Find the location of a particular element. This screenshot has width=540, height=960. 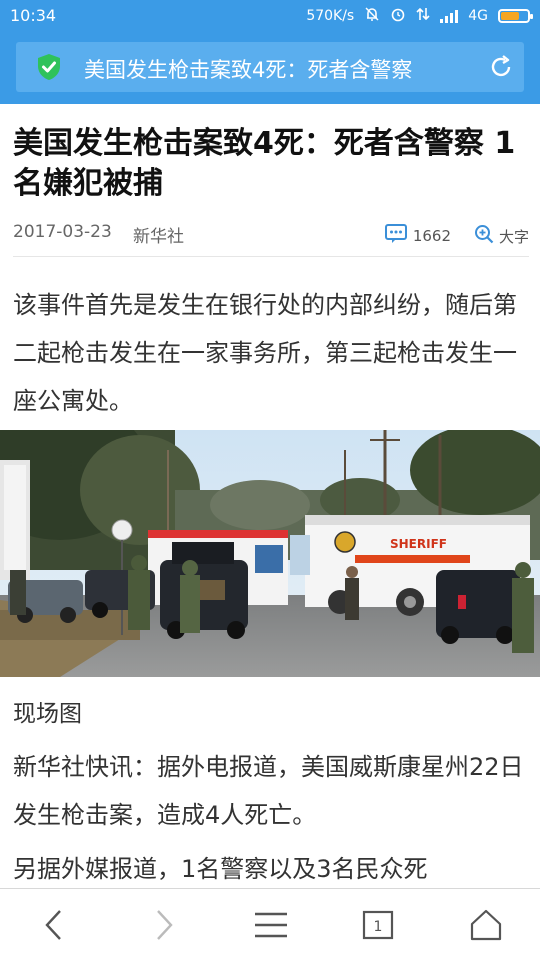

divider is located at coordinates (271, 256).